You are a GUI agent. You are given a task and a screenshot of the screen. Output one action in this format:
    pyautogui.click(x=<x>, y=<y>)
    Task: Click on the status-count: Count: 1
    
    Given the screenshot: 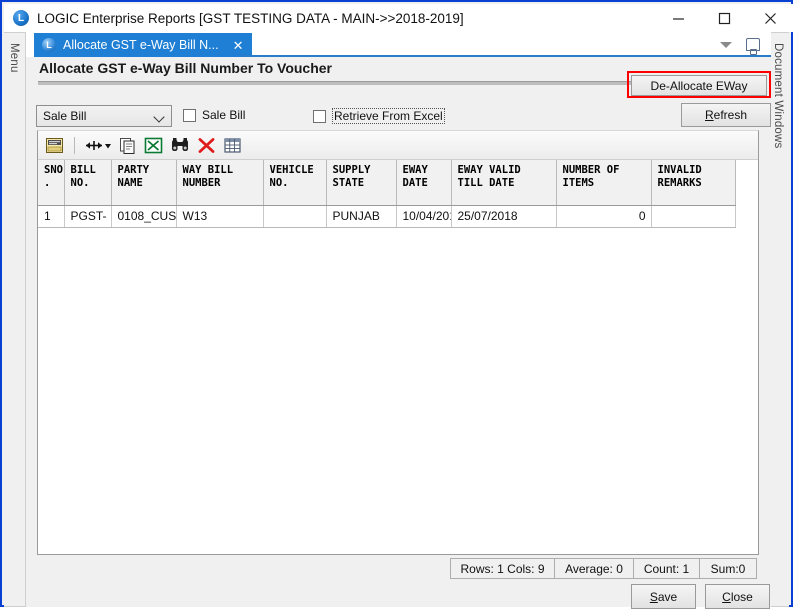 What is the action you would take?
    pyautogui.click(x=666, y=568)
    